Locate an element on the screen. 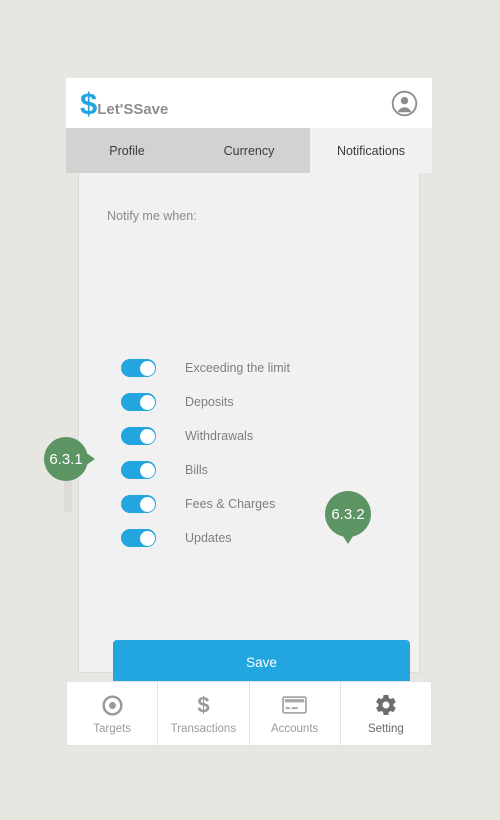 Image resolution: width=500 pixels, height=820 pixels. toggle-switch-fees-and-charges is located at coordinates (138, 504).